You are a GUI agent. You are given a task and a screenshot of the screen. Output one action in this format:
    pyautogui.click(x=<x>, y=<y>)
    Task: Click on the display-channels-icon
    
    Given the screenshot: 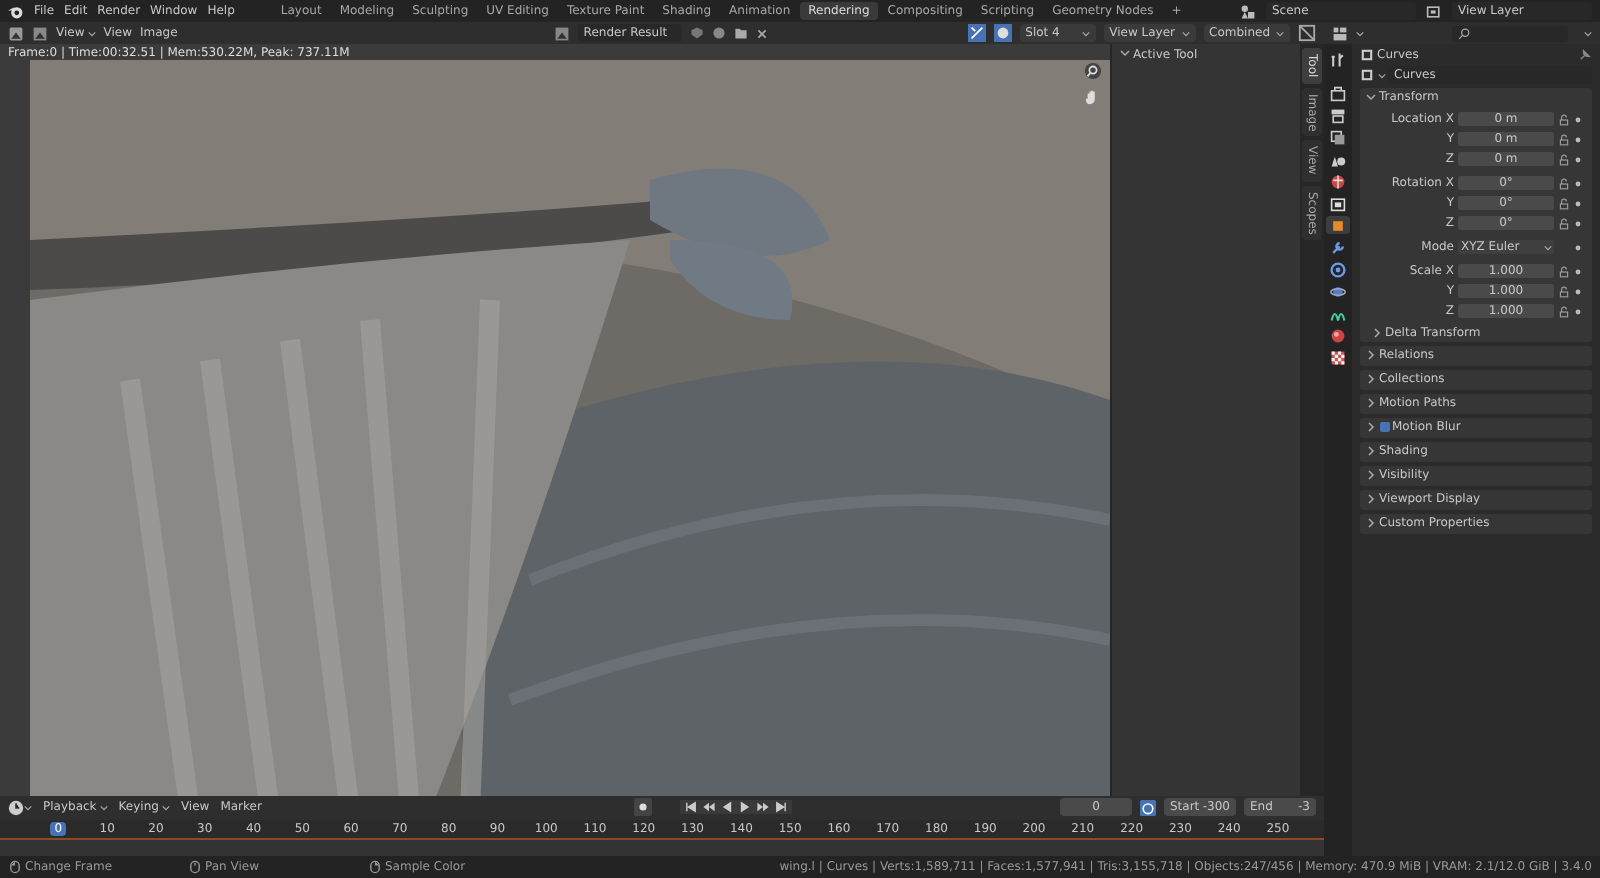 What is the action you would take?
    pyautogui.click(x=976, y=33)
    